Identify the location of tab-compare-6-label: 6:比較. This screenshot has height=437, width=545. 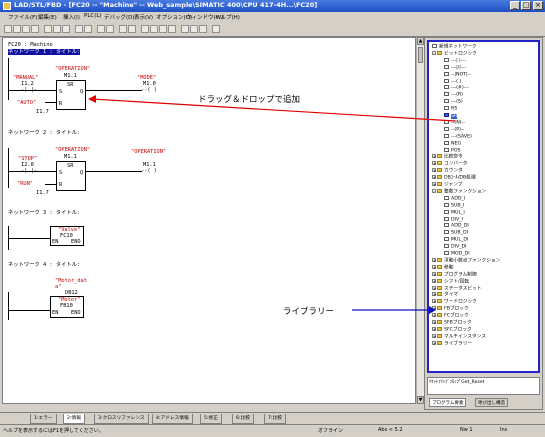
(243, 418).